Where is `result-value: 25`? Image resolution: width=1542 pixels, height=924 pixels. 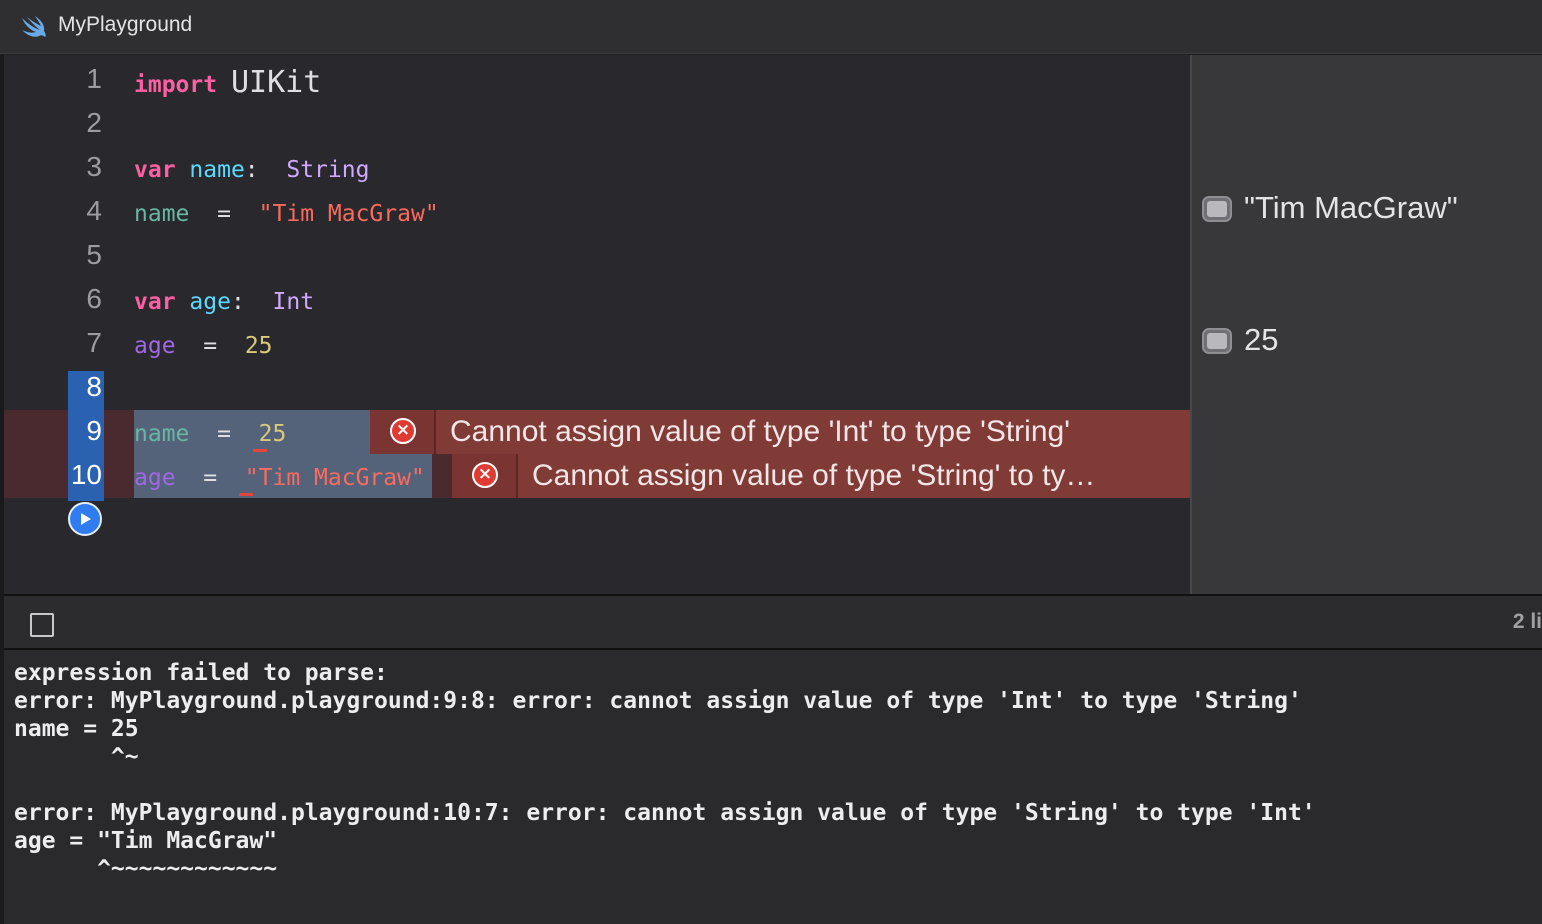 result-value: 25 is located at coordinates (1261, 339).